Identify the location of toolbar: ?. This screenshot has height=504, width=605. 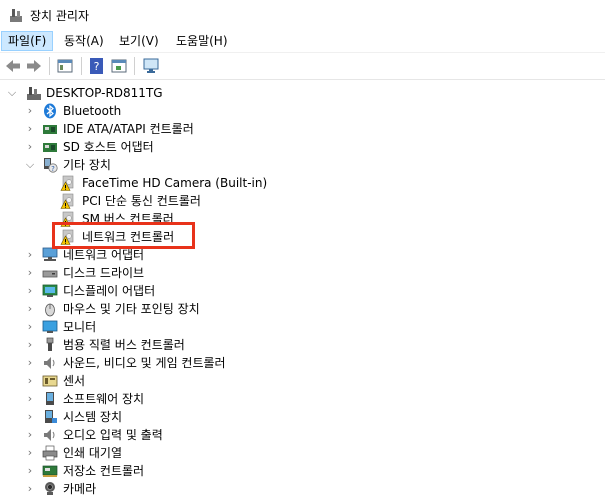
(302, 66).